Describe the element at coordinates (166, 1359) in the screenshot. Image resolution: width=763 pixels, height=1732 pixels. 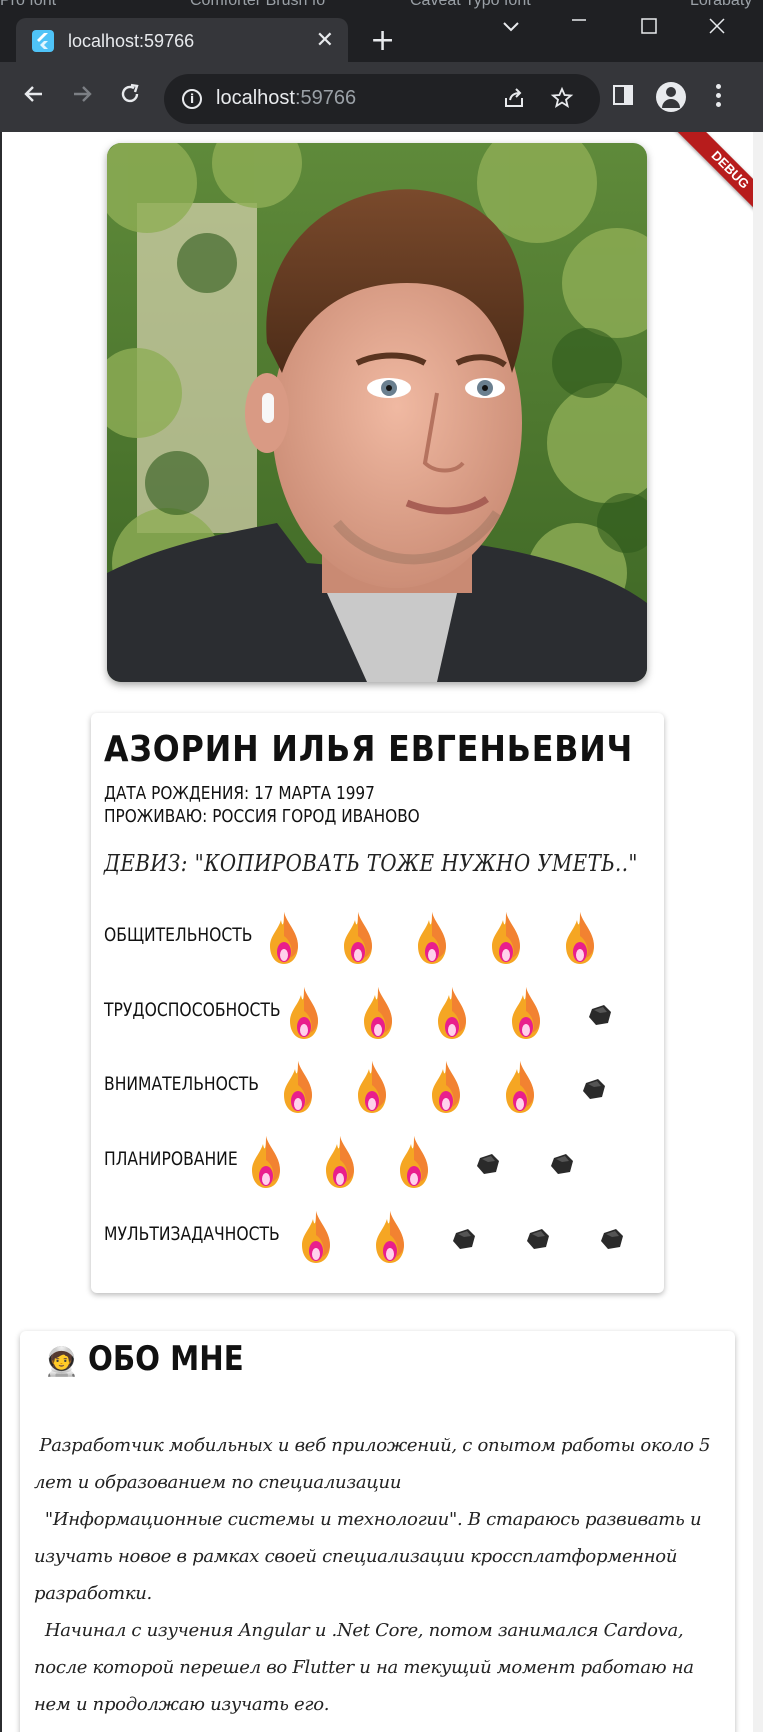
I see `about-title: ОБО МНЕ` at that location.